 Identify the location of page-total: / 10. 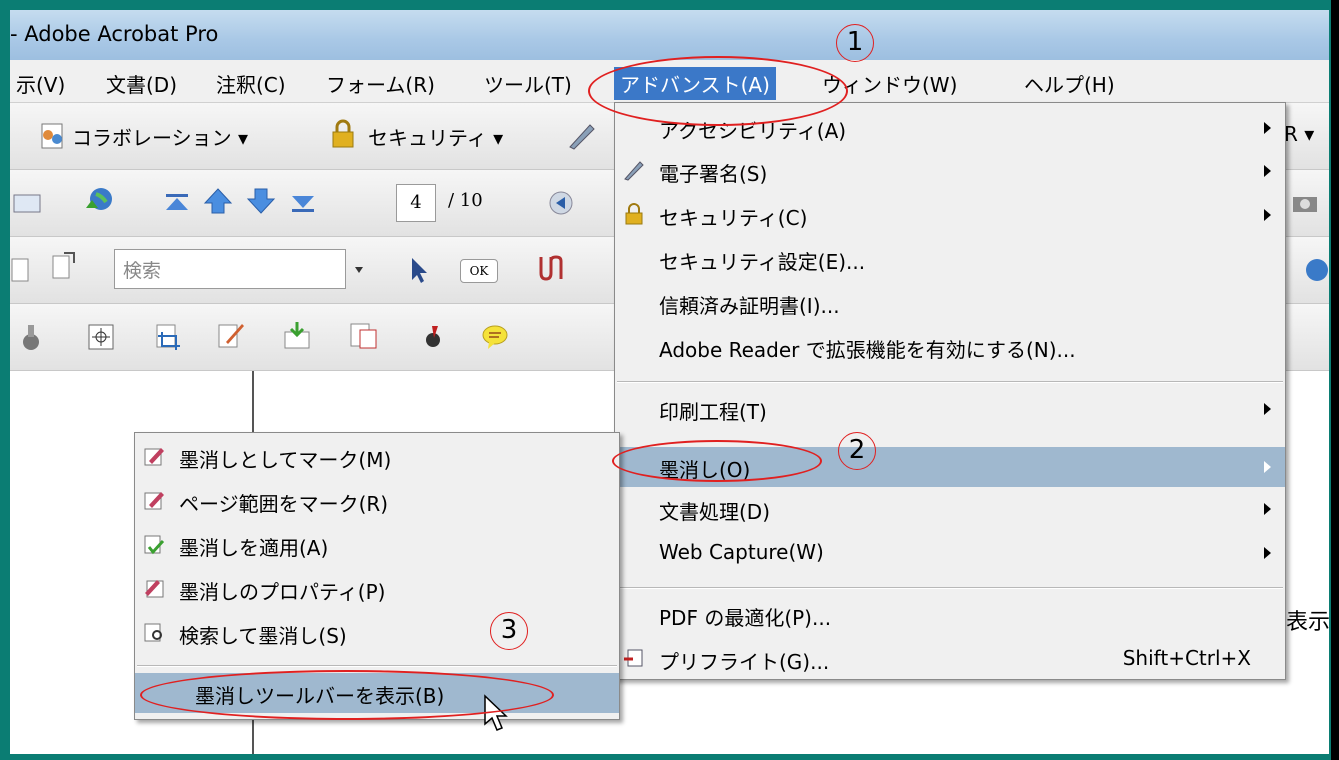
(465, 200).